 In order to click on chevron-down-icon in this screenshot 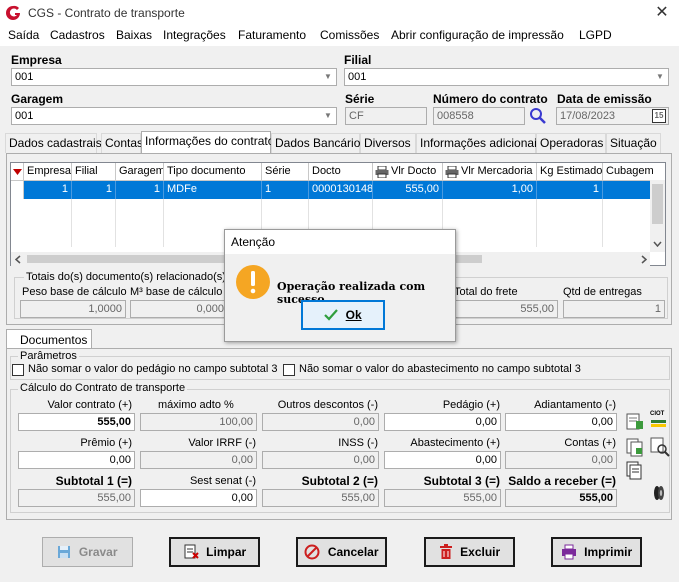, I will do `click(657, 244)`.